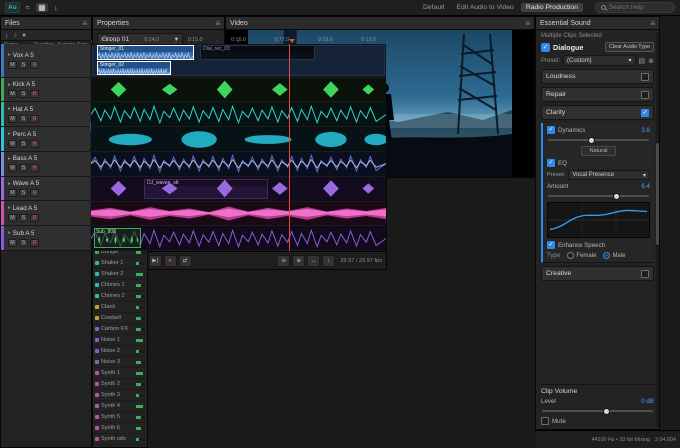  What do you see at coordinates (42, 7) in the screenshot?
I see `multitrack-view-icon: ▦` at bounding box center [42, 7].